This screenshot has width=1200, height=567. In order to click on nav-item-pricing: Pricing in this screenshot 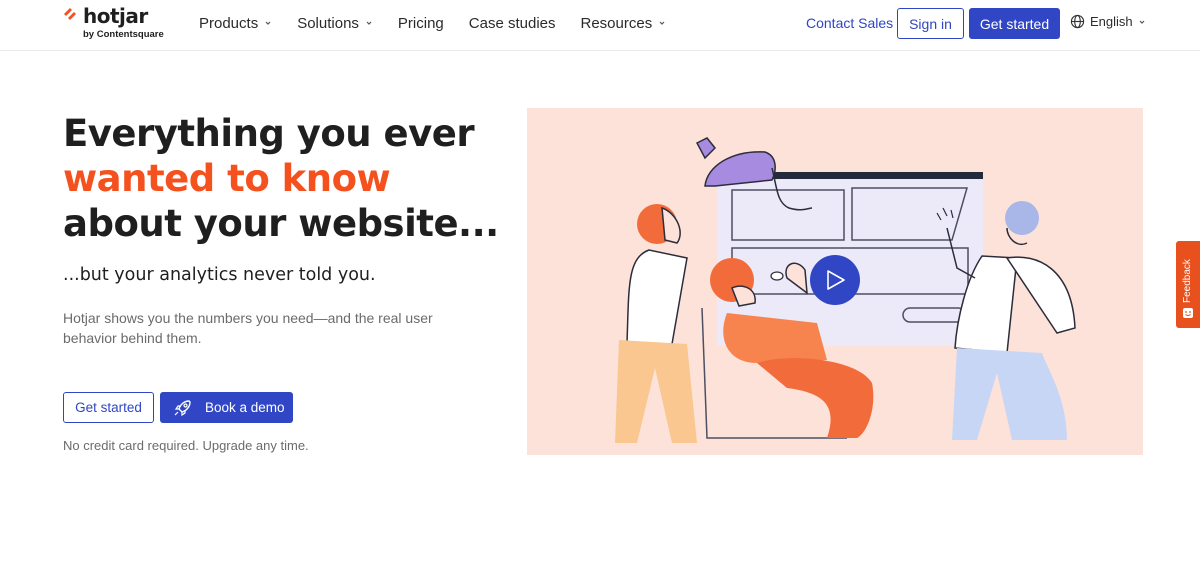, I will do `click(421, 23)`.